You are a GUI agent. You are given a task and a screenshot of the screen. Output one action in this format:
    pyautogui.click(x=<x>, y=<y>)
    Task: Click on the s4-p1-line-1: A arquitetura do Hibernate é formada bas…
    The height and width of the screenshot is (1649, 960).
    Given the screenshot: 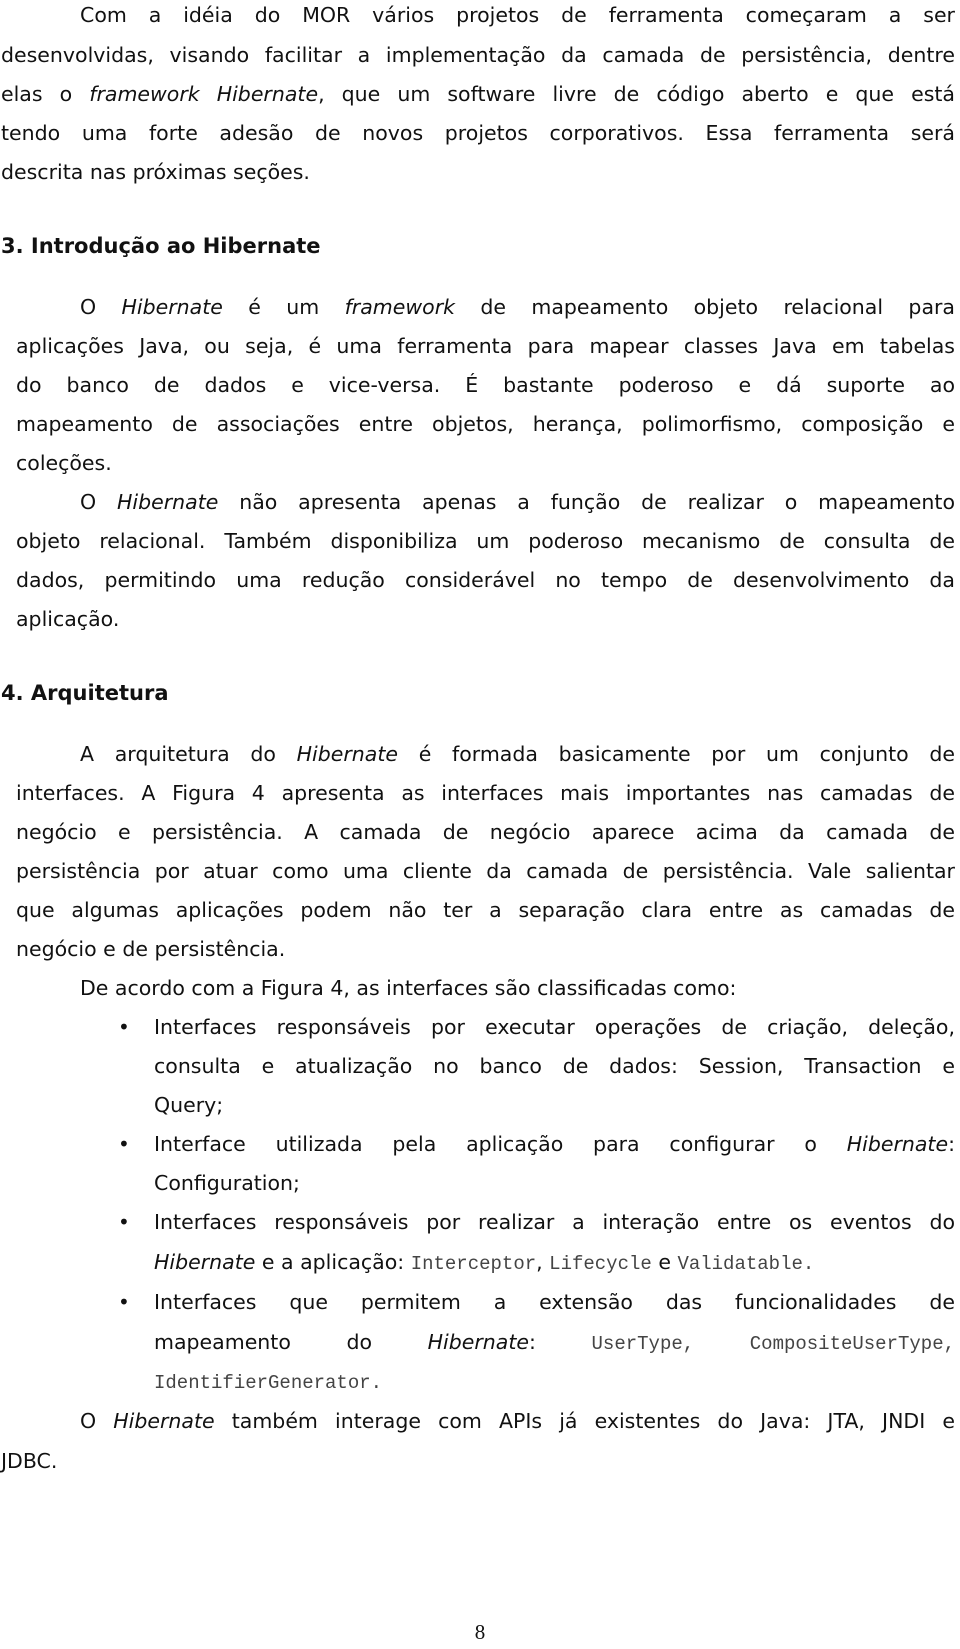 What is the action you would take?
    pyautogui.click(x=517, y=754)
    